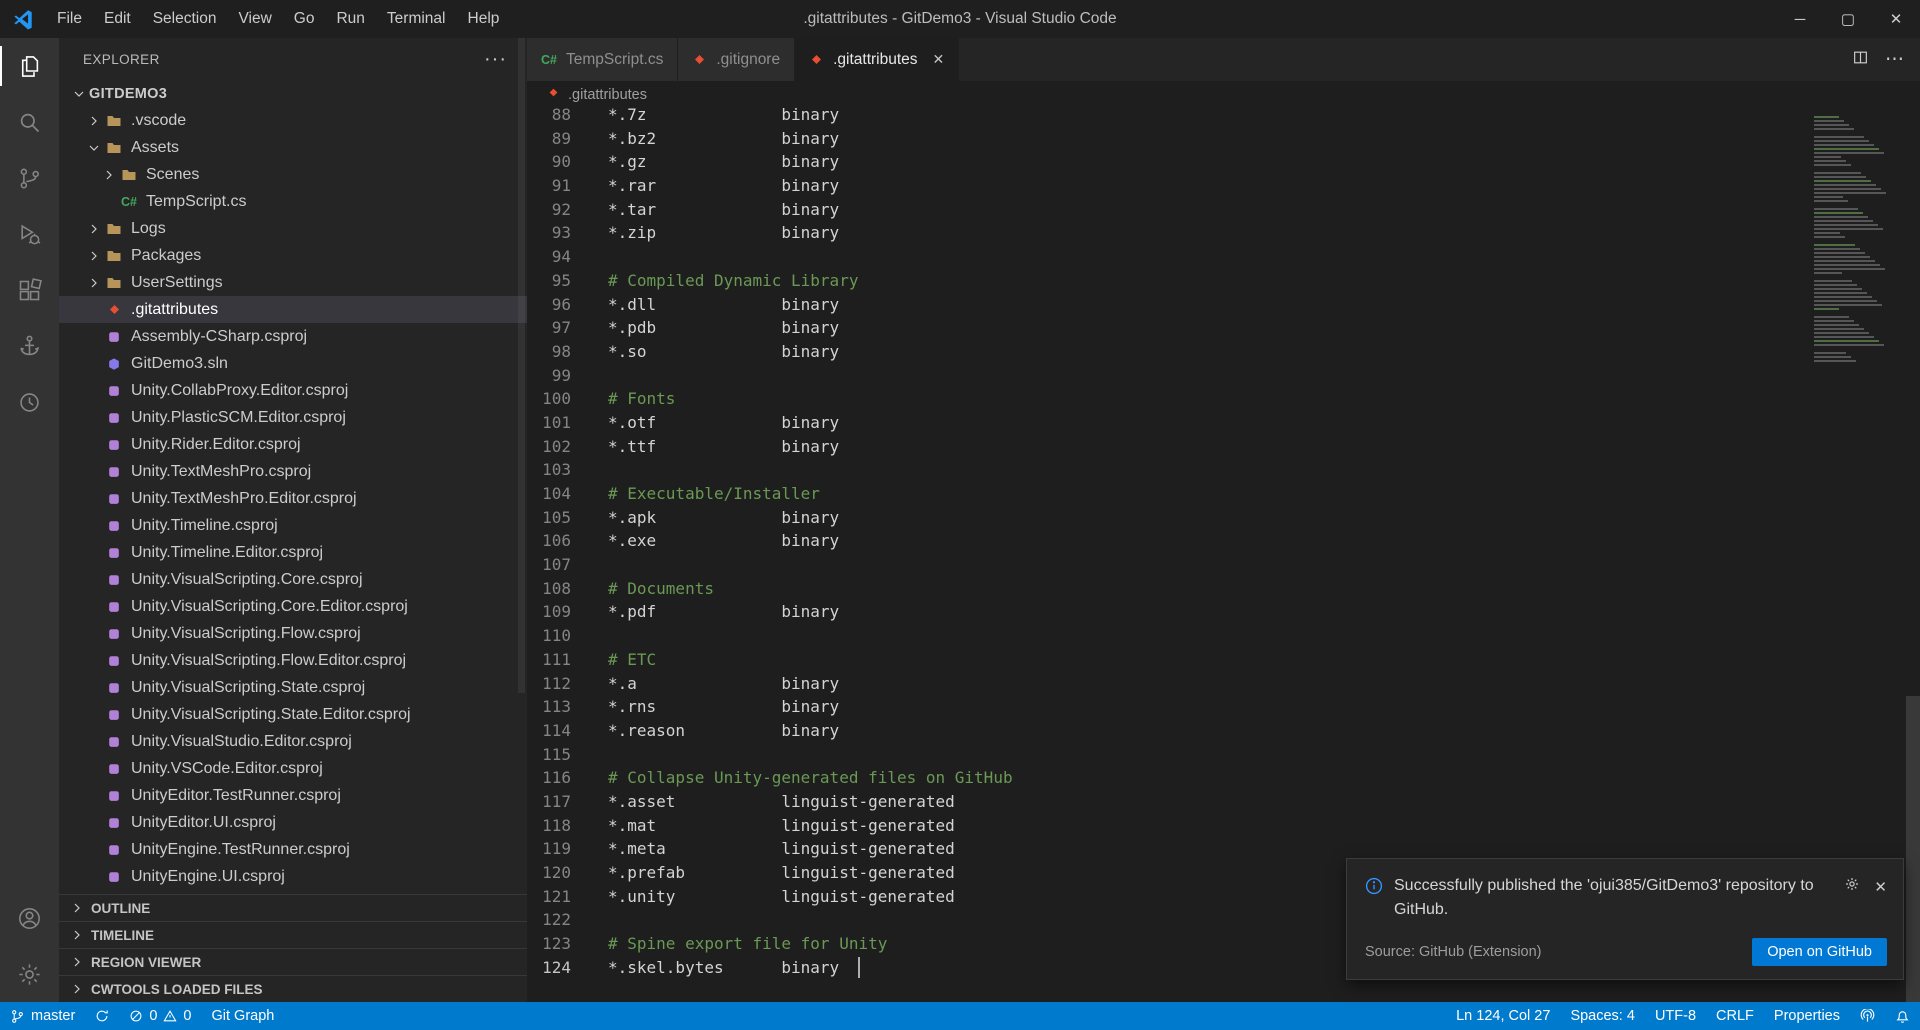 The height and width of the screenshot is (1030, 1920). What do you see at coordinates (293, 741) in the screenshot?
I see `tree-item: Unity.VisualStudio.Editor.csproj` at bounding box center [293, 741].